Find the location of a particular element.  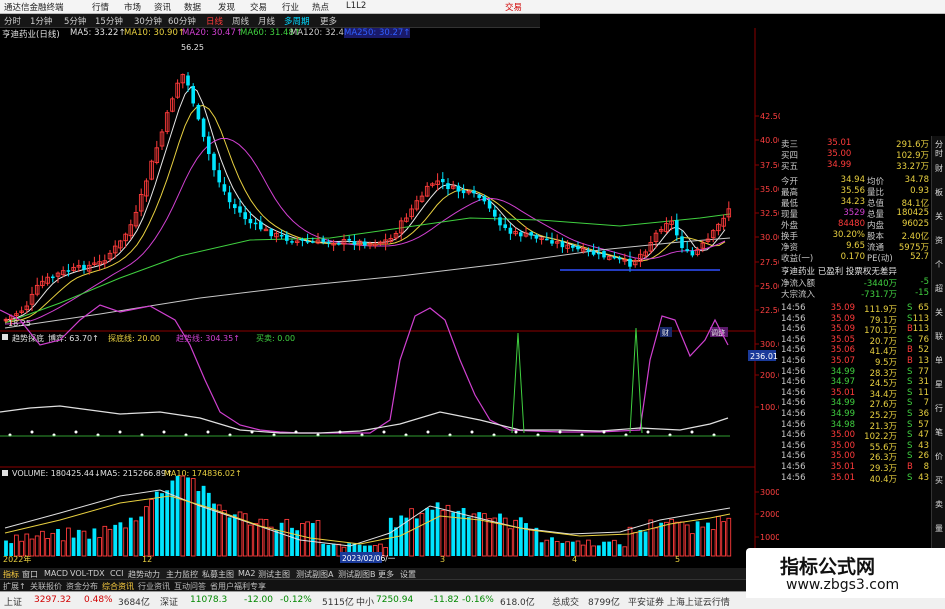

tick-row-cell: 11 is located at coordinates (923, 392).